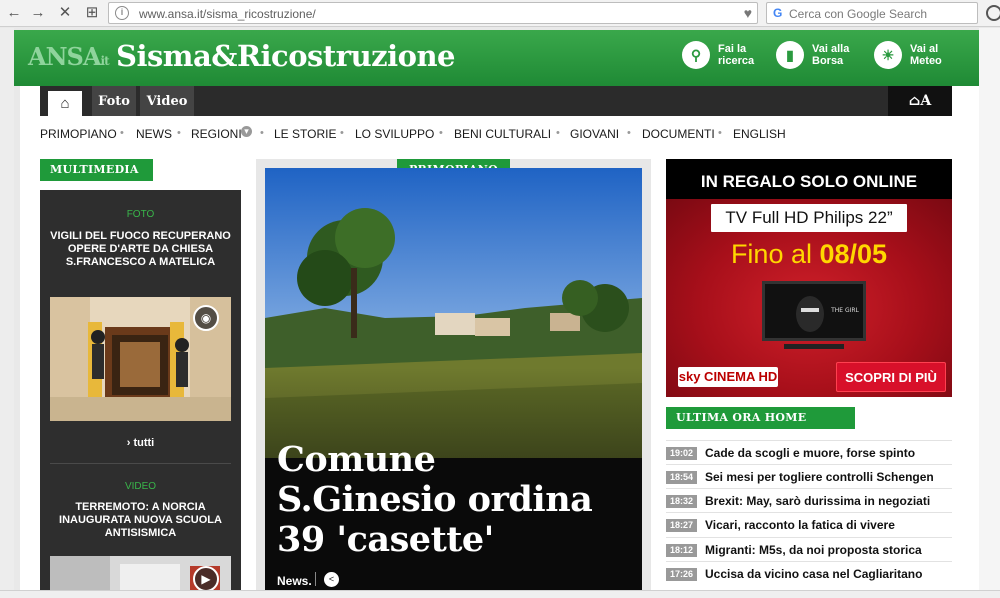 Image resolution: width=1000 pixels, height=598 pixels. What do you see at coordinates (154, 134) in the screenshot?
I see `menu-item-news: NEWS` at bounding box center [154, 134].